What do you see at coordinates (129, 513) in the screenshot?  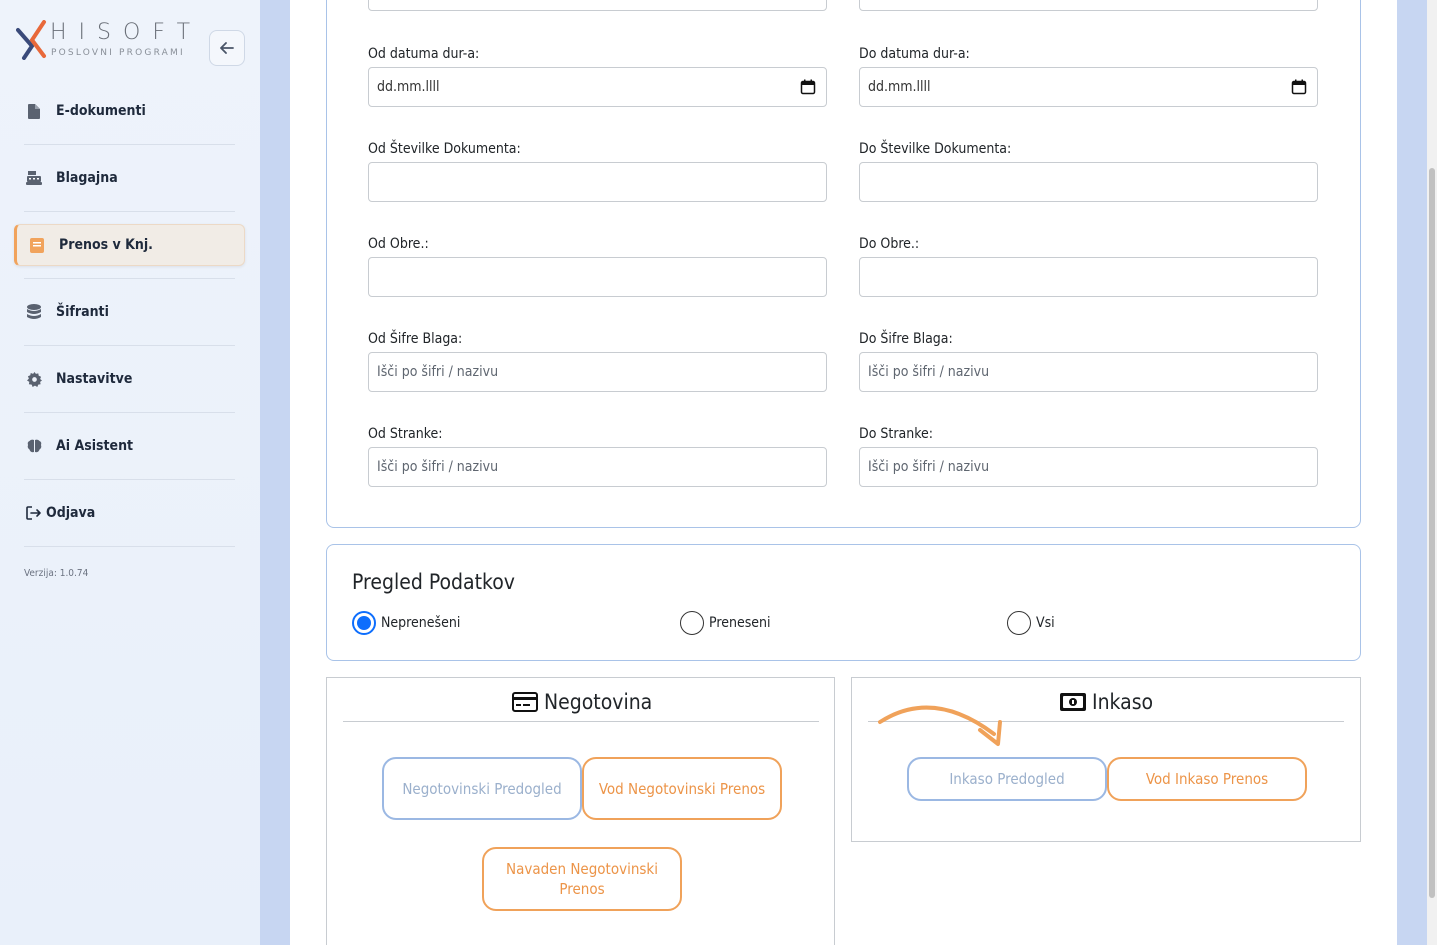 I see `sidebar-item-odjava: Odjava` at bounding box center [129, 513].